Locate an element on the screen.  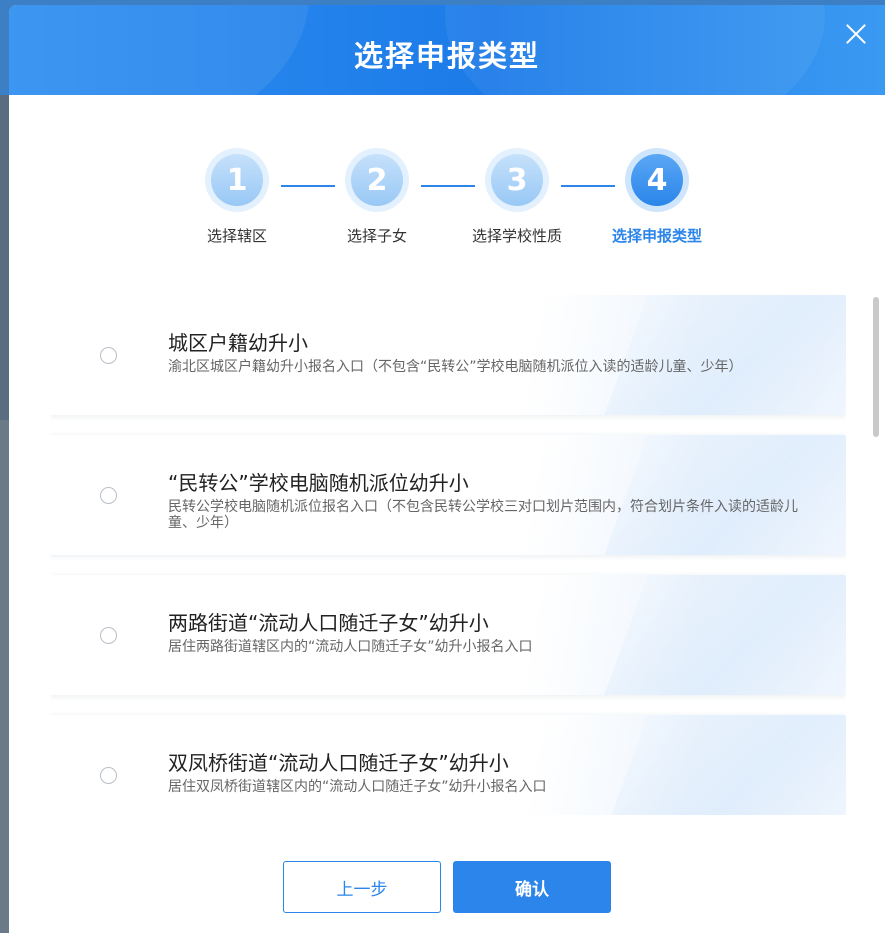
previous-step-button: 上一步 is located at coordinates (362, 887).